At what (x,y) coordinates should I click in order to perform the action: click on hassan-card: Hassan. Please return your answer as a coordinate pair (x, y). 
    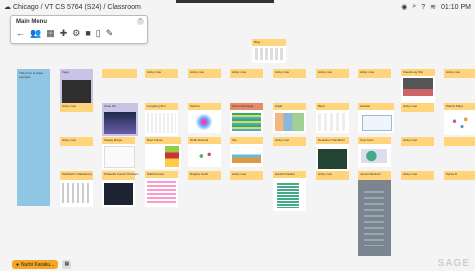
    Looking at the image, I should click on (376, 118).